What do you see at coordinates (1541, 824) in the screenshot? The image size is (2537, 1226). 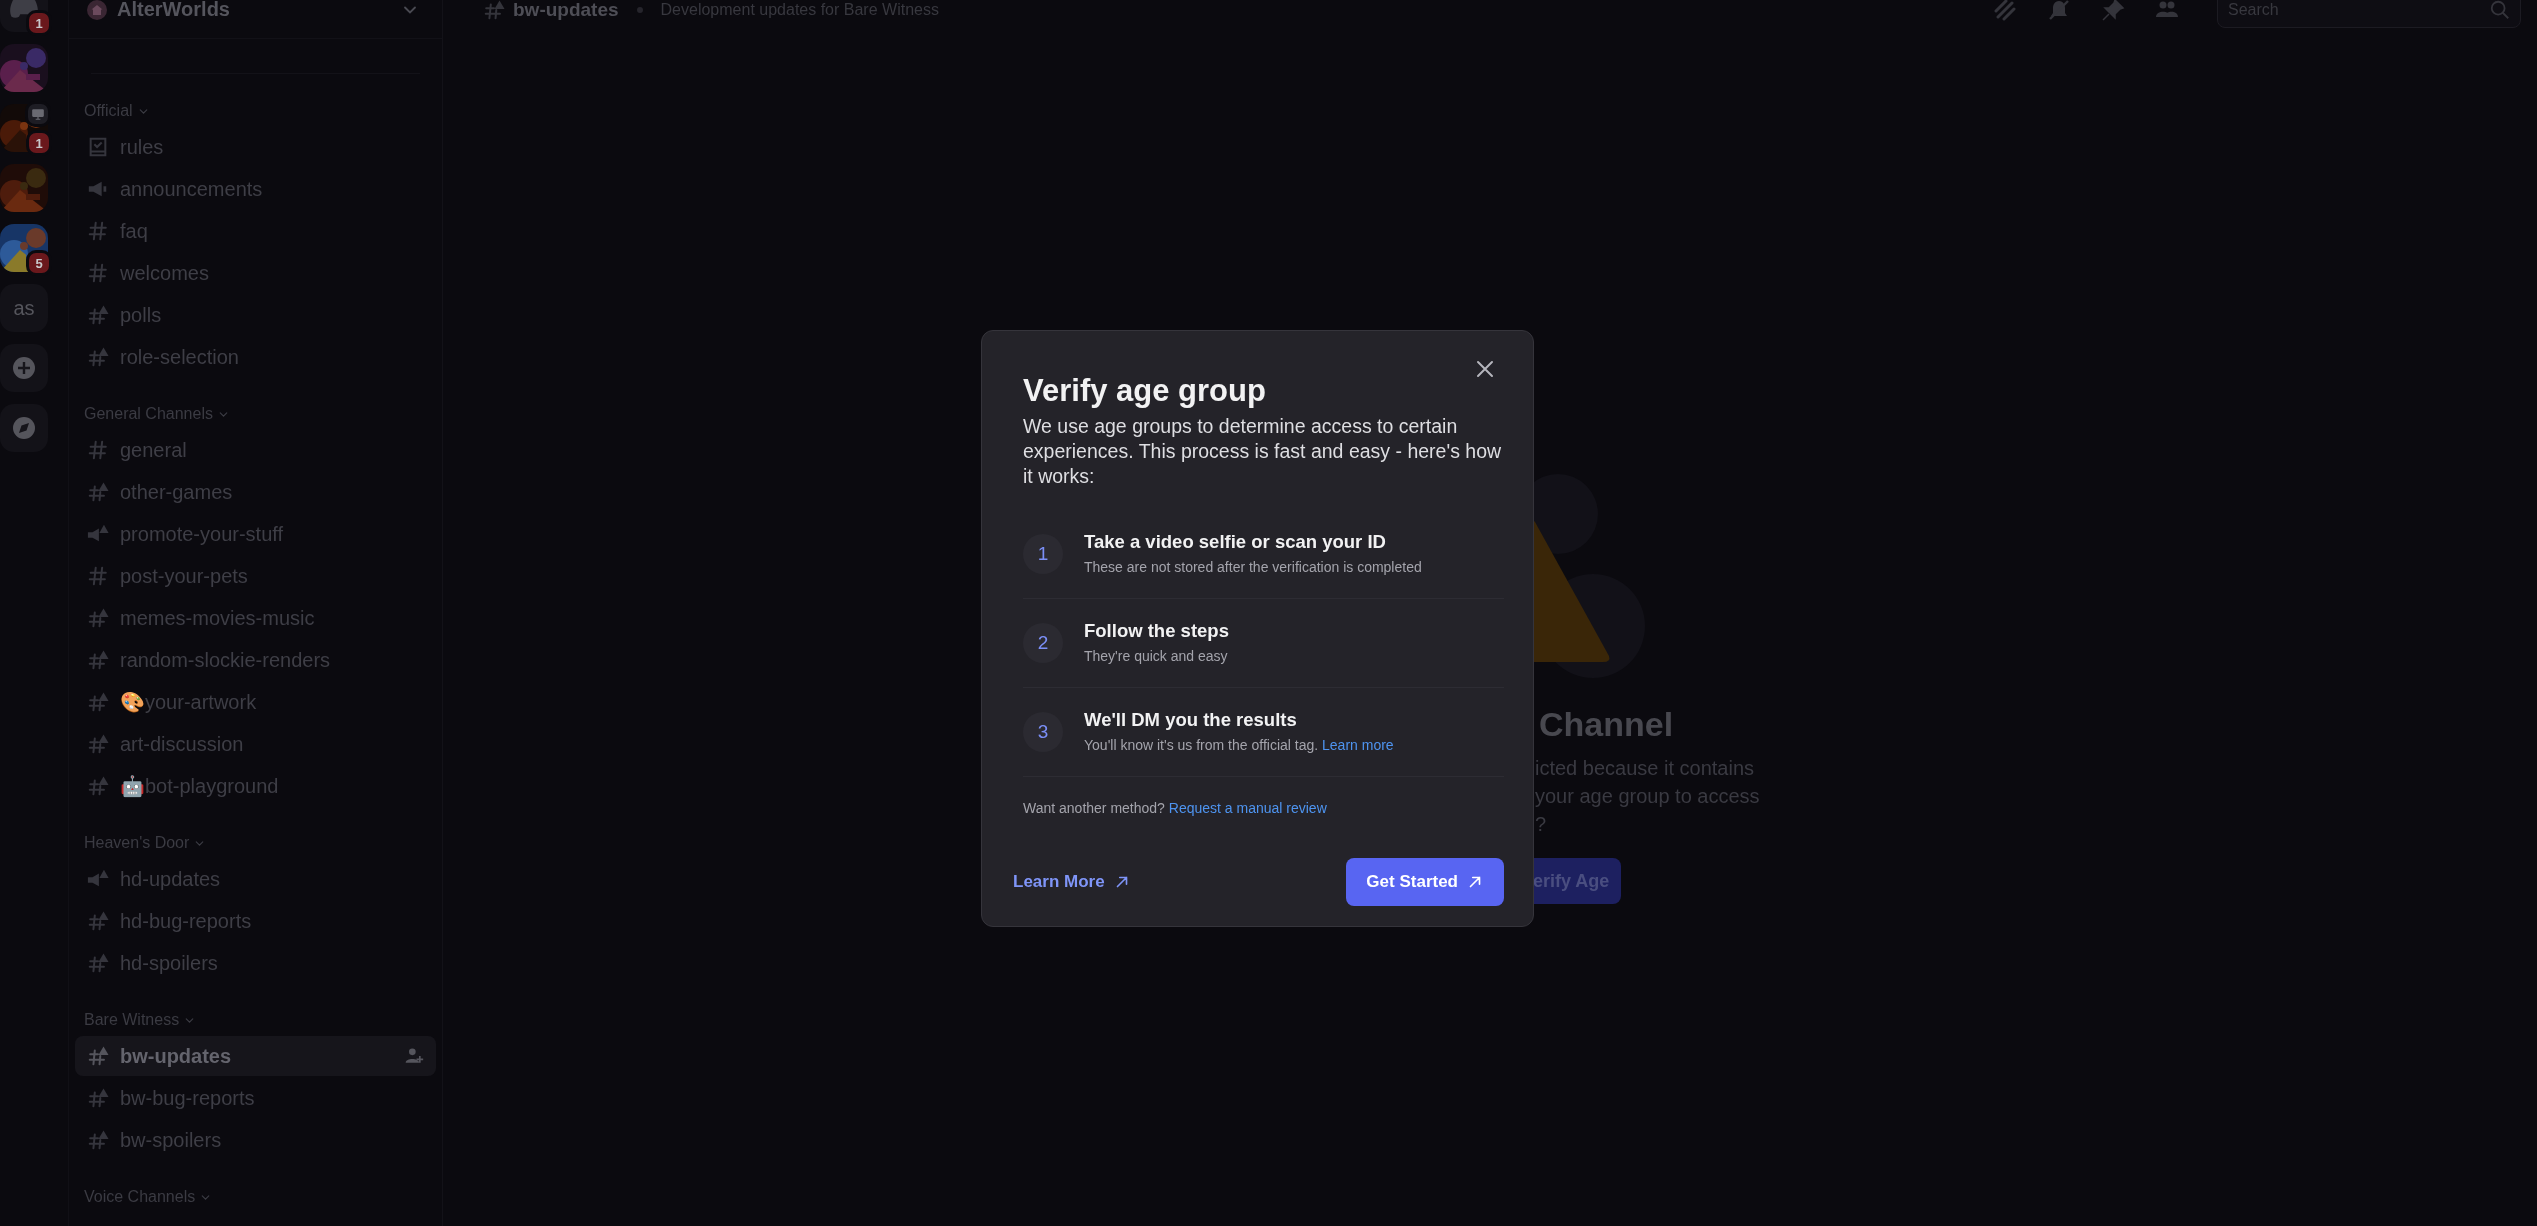 I see `restricted-text: ?` at bounding box center [1541, 824].